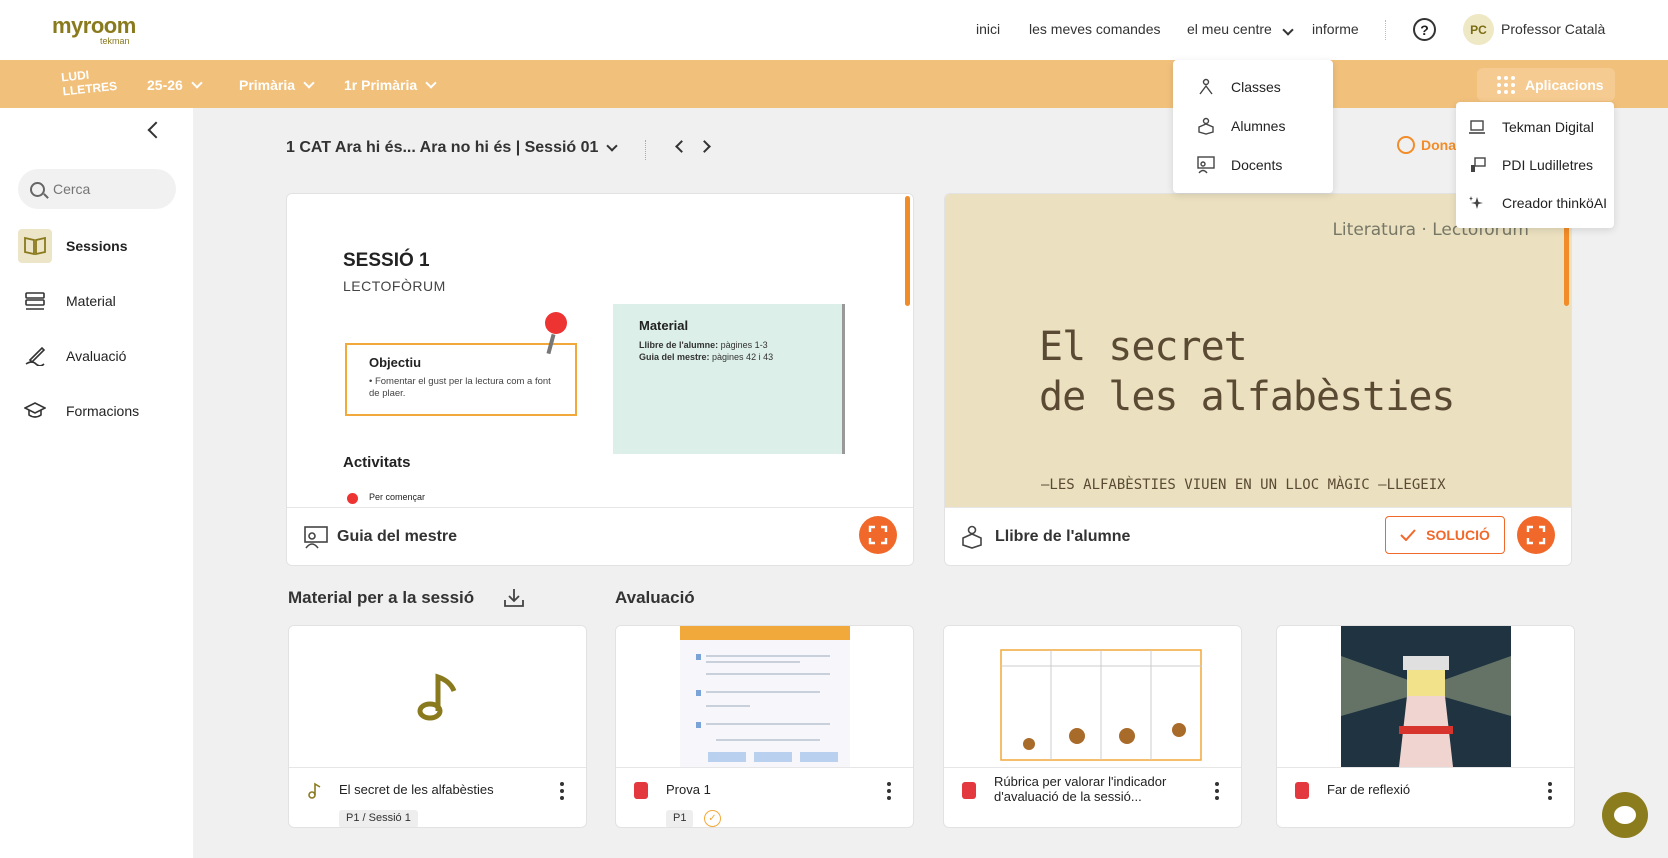  Describe the element at coordinates (1408, 535) in the screenshot. I see `check-icon` at that location.